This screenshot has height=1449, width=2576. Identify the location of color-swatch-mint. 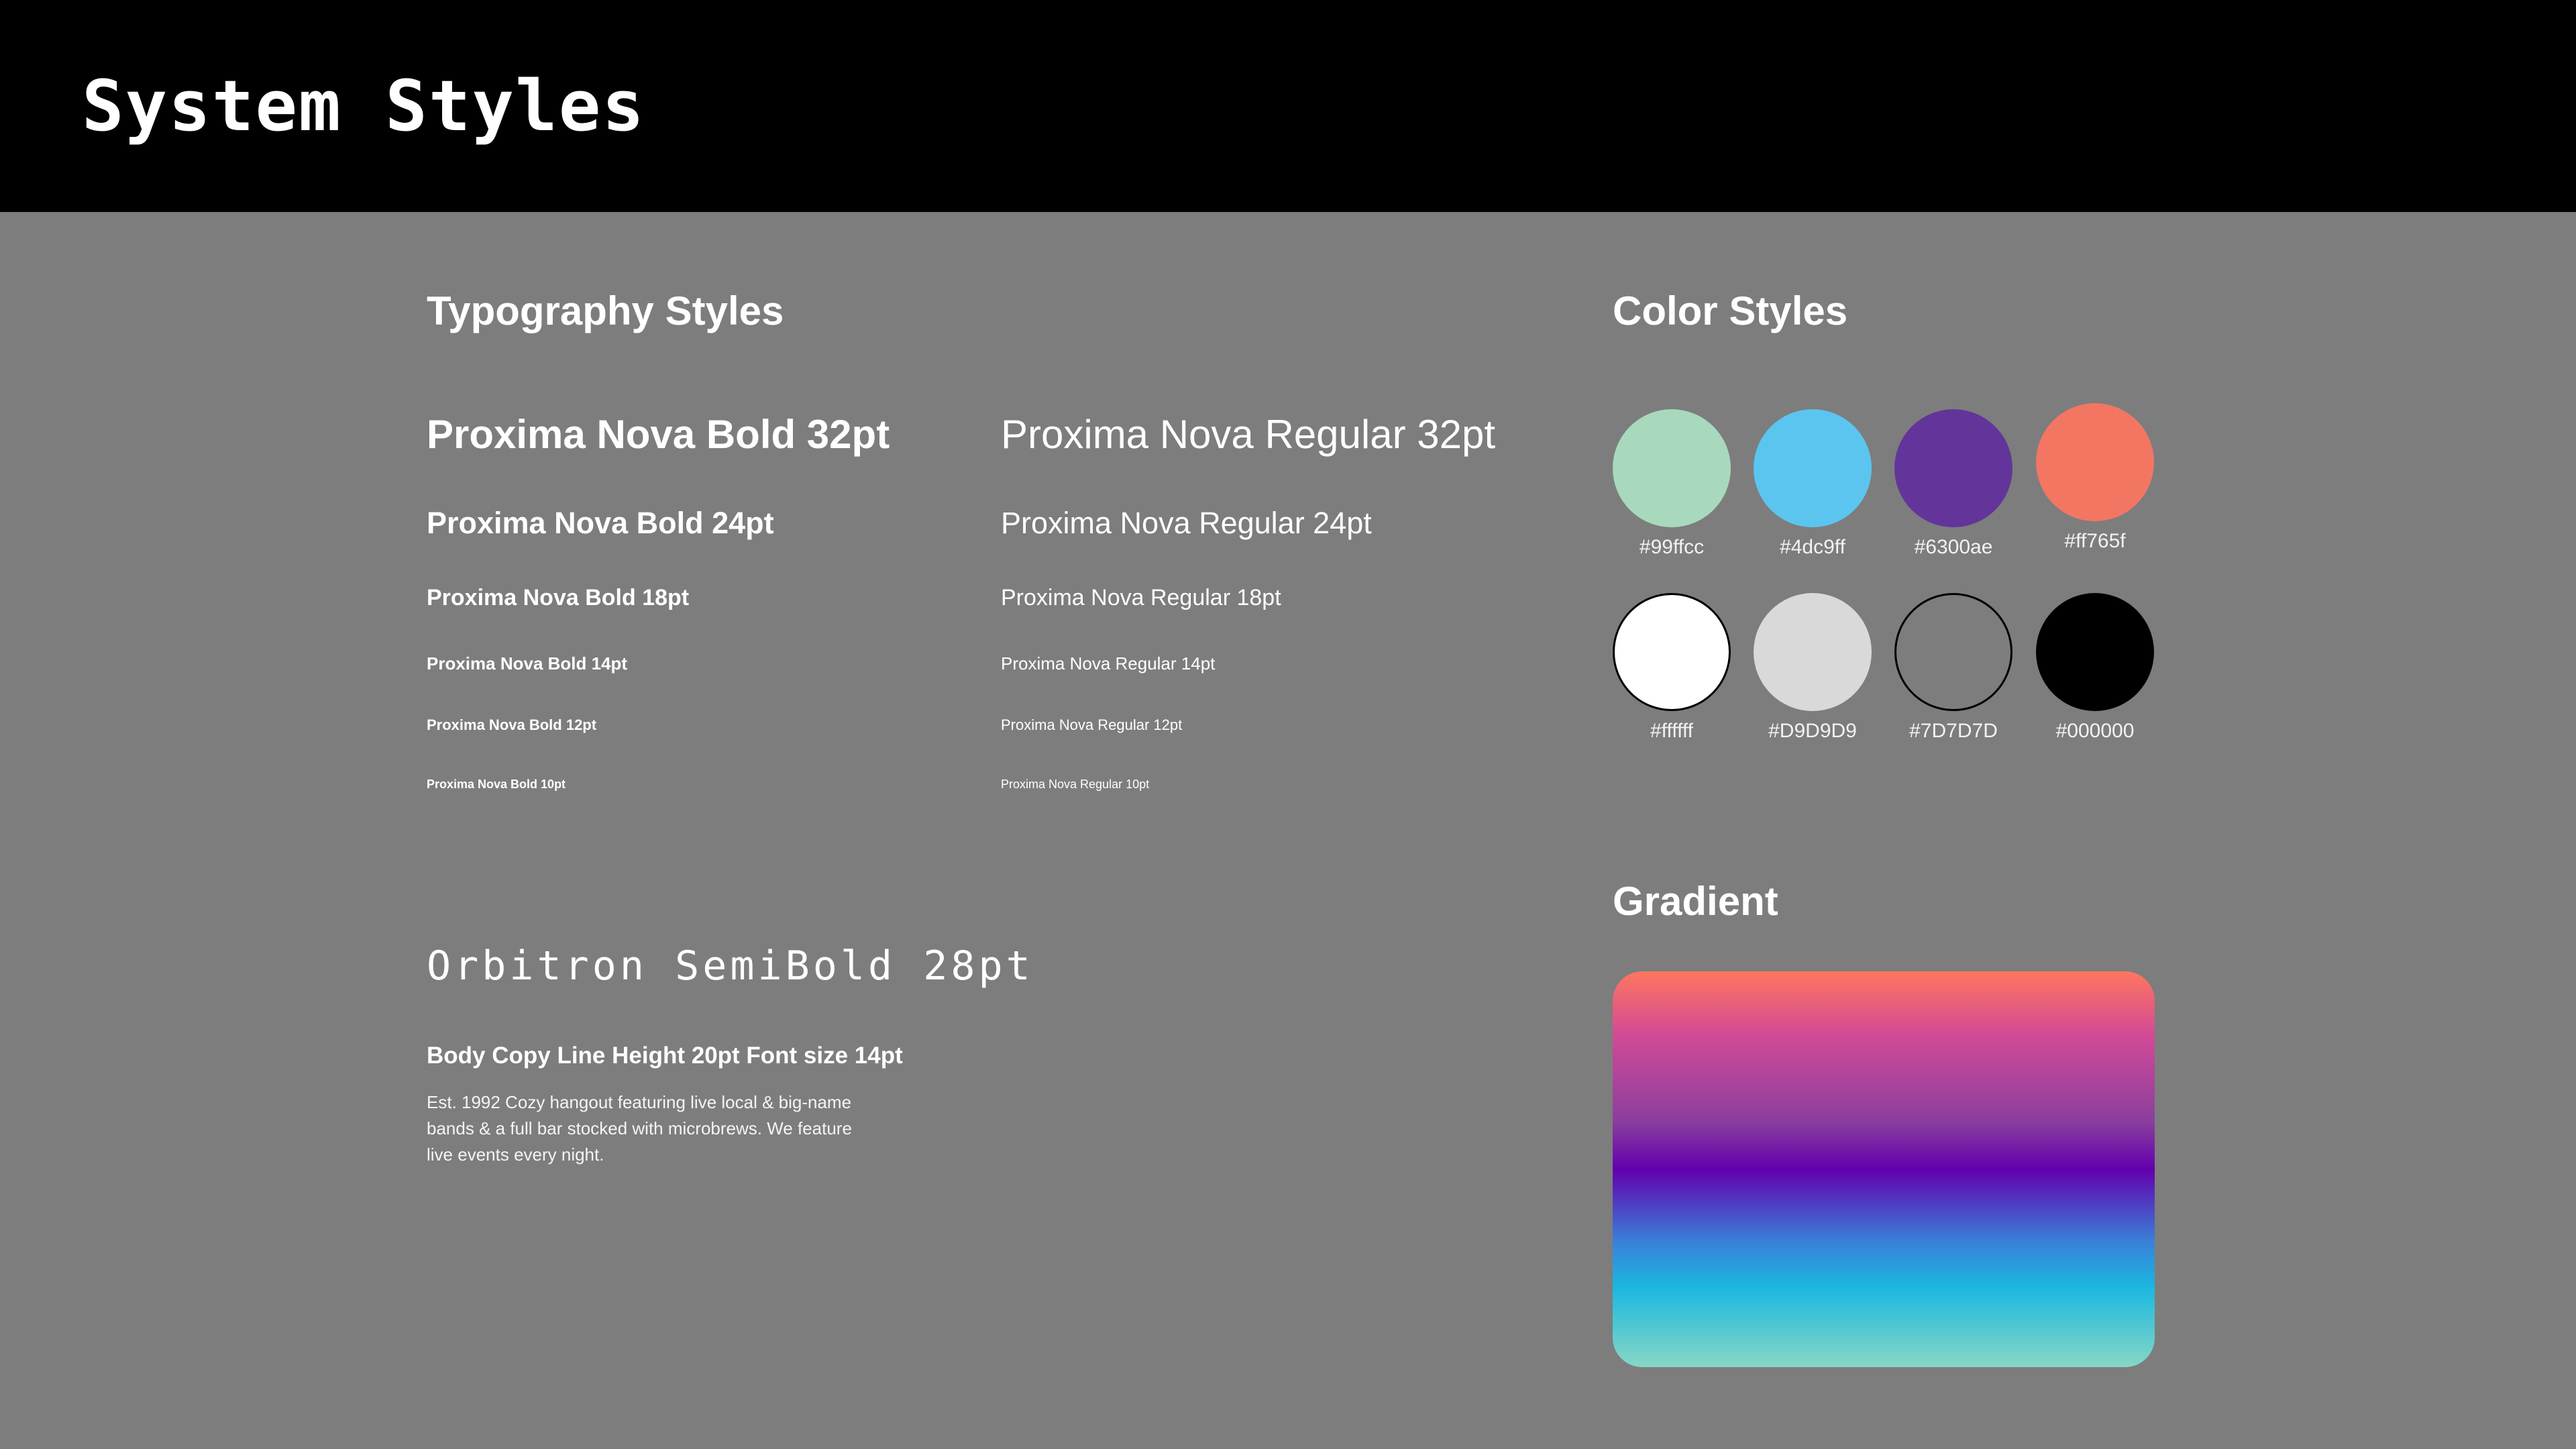
(1672, 468).